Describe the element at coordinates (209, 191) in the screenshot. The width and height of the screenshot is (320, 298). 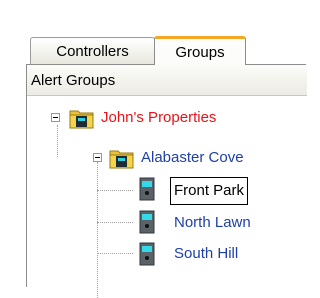
I see `tree-node-front-park: Front Park` at that location.